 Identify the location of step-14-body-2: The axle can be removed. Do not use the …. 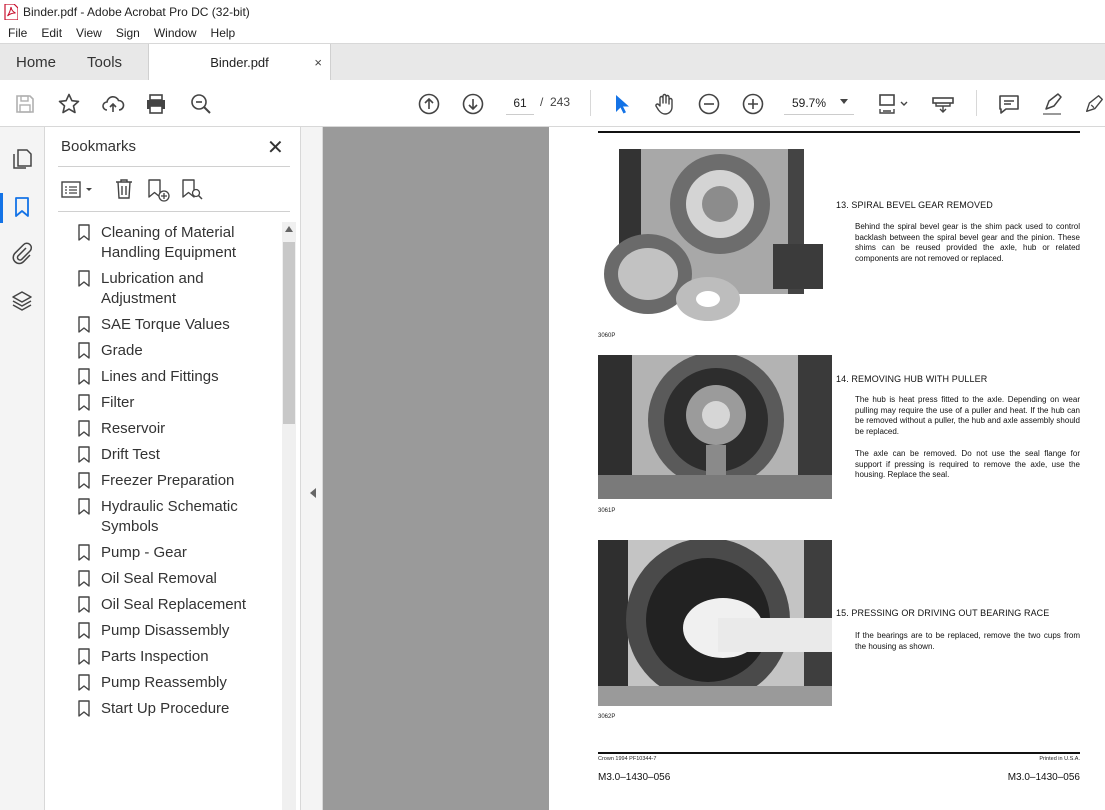
(967, 464).